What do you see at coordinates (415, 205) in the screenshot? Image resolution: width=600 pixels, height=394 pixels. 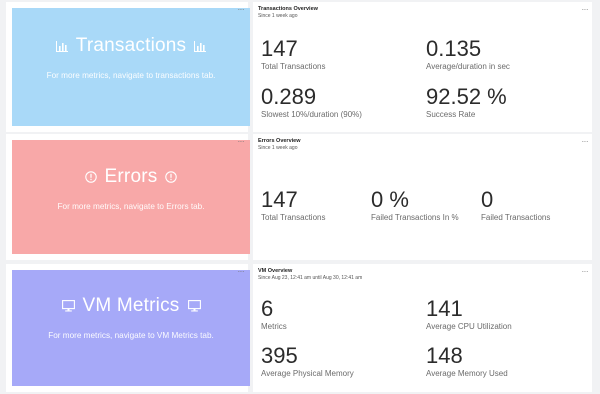 I see `metric-failed-transactions-percent: 0 % Failed Transactions In %` at bounding box center [415, 205].